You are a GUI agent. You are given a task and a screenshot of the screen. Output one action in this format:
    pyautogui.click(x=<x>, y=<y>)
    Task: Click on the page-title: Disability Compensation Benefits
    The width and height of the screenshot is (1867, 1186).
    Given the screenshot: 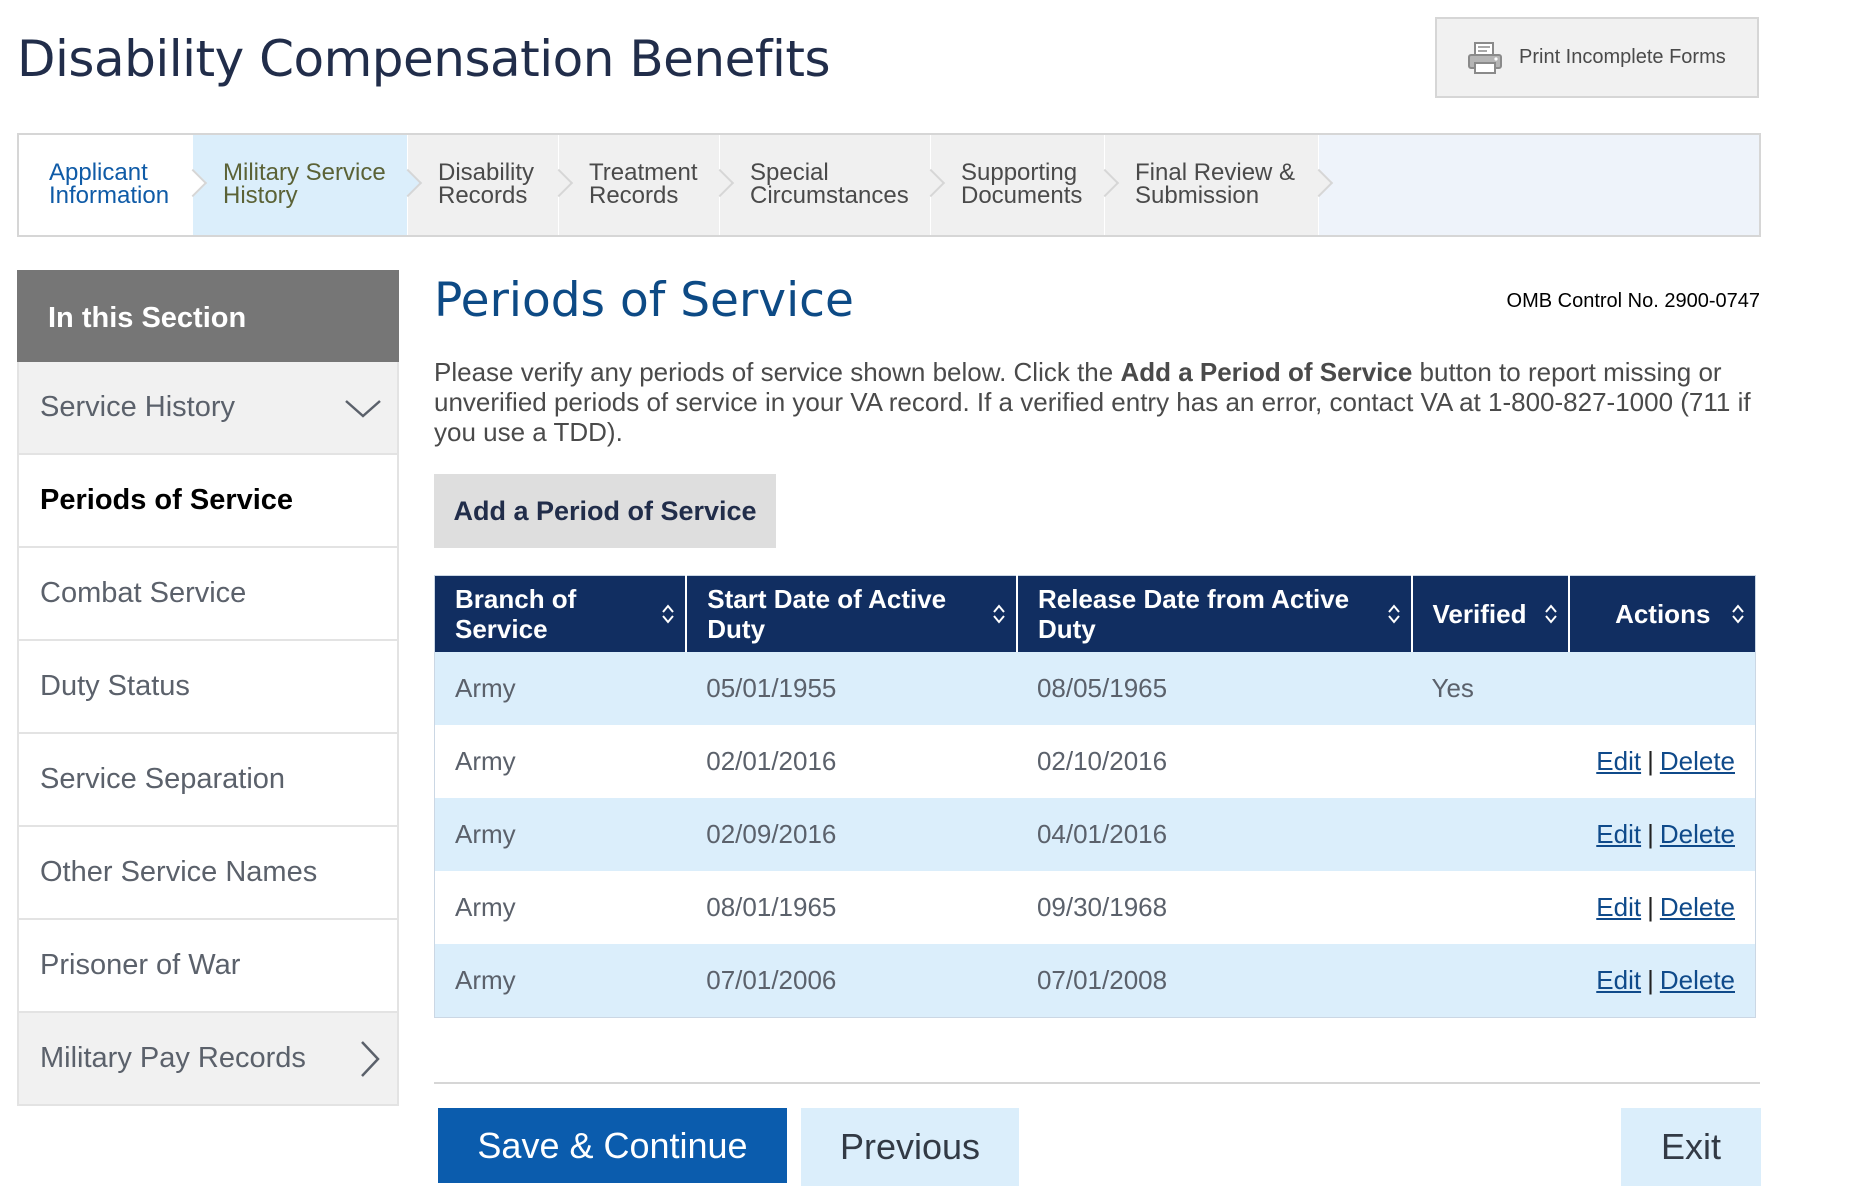 What is the action you would take?
    pyautogui.click(x=424, y=59)
    